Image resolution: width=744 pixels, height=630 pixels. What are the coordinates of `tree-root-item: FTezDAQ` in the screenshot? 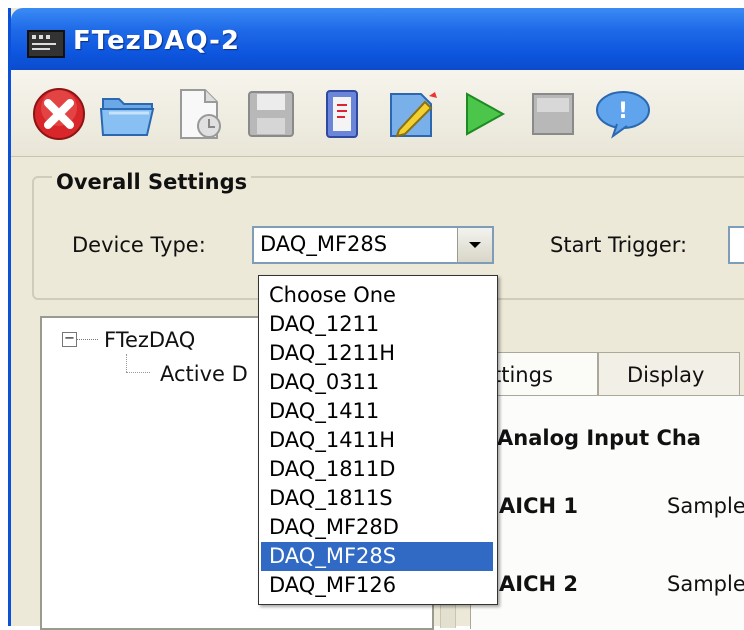 It's located at (149, 340).